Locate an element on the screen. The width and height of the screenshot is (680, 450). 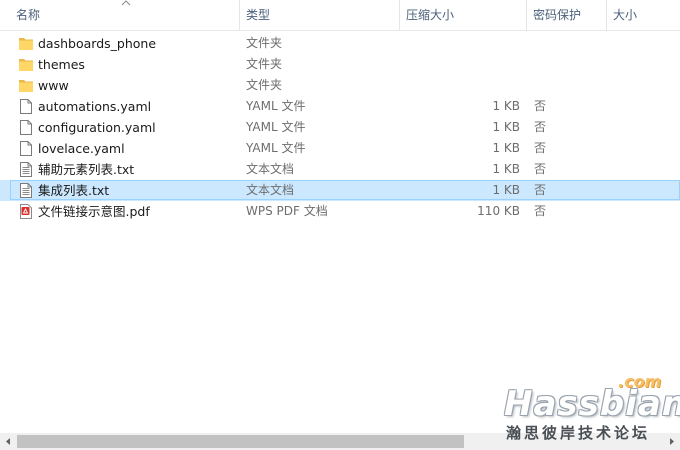
file-name: dashboards_phone is located at coordinates (97, 43).